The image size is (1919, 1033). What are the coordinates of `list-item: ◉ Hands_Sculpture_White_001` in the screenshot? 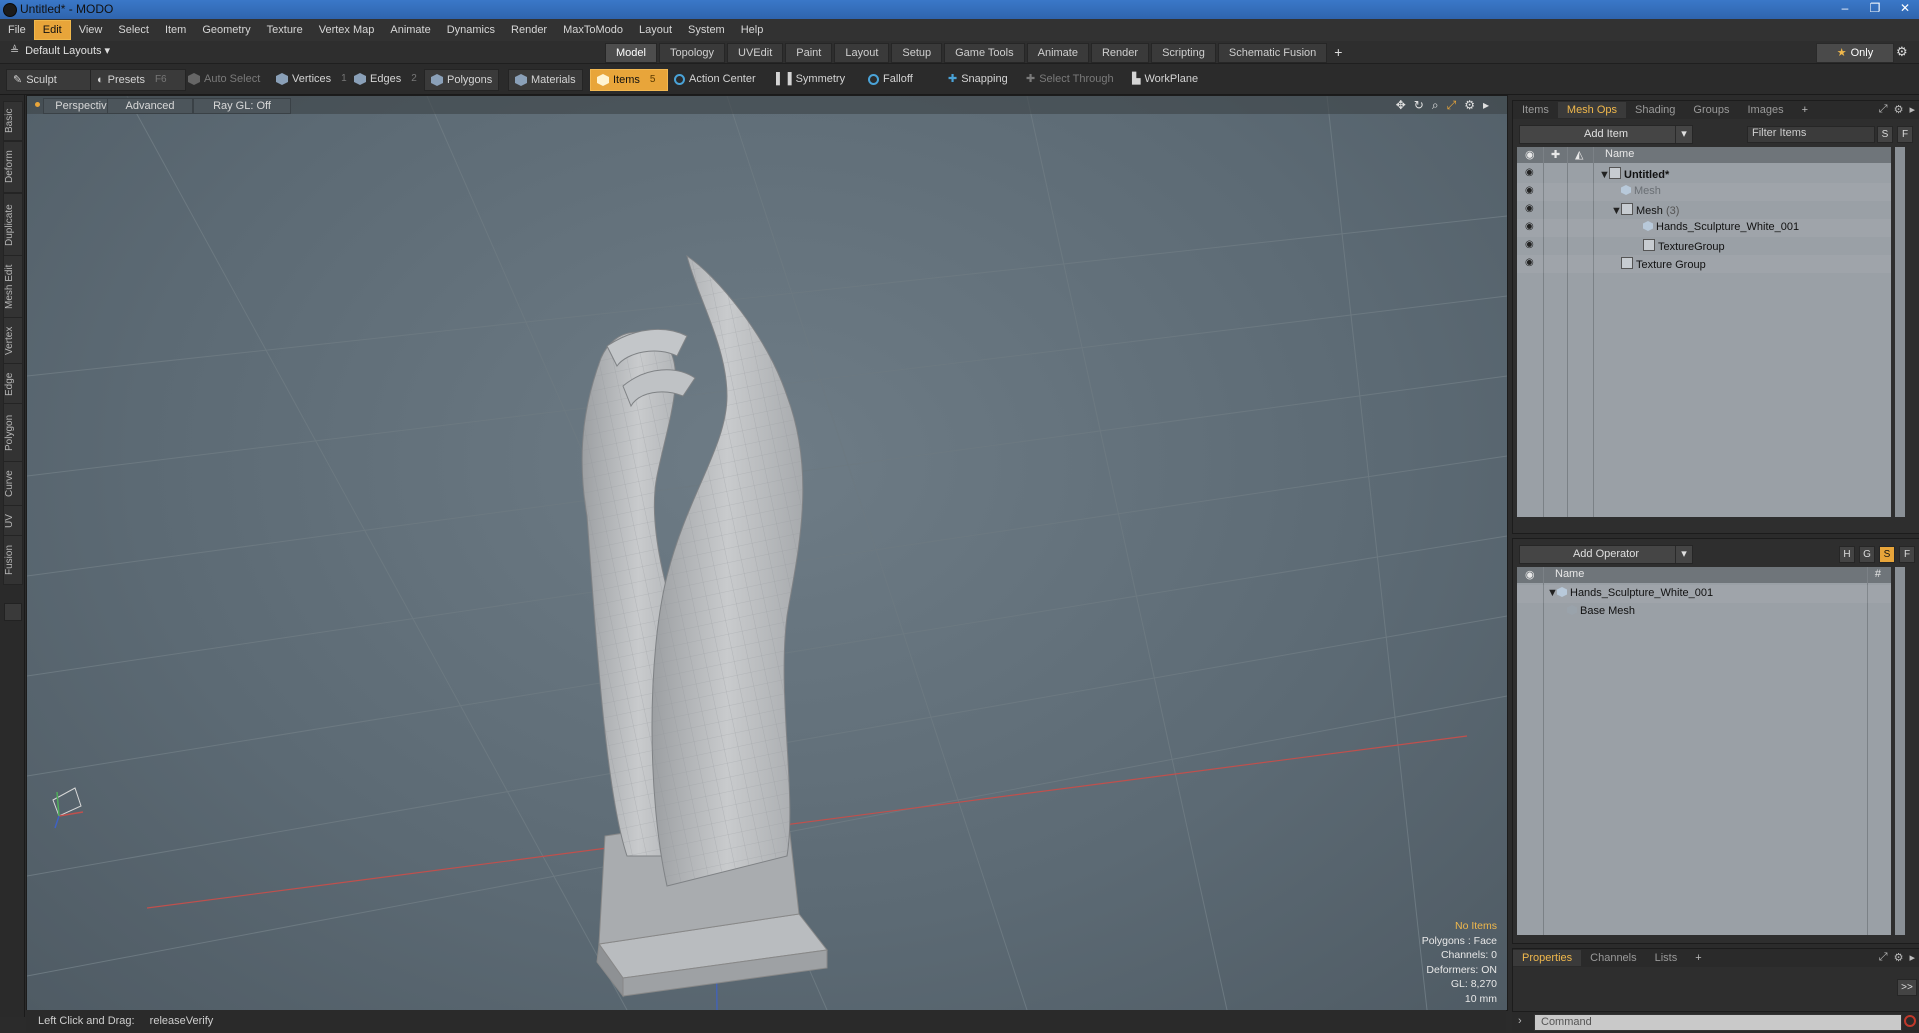 It's located at (1704, 228).